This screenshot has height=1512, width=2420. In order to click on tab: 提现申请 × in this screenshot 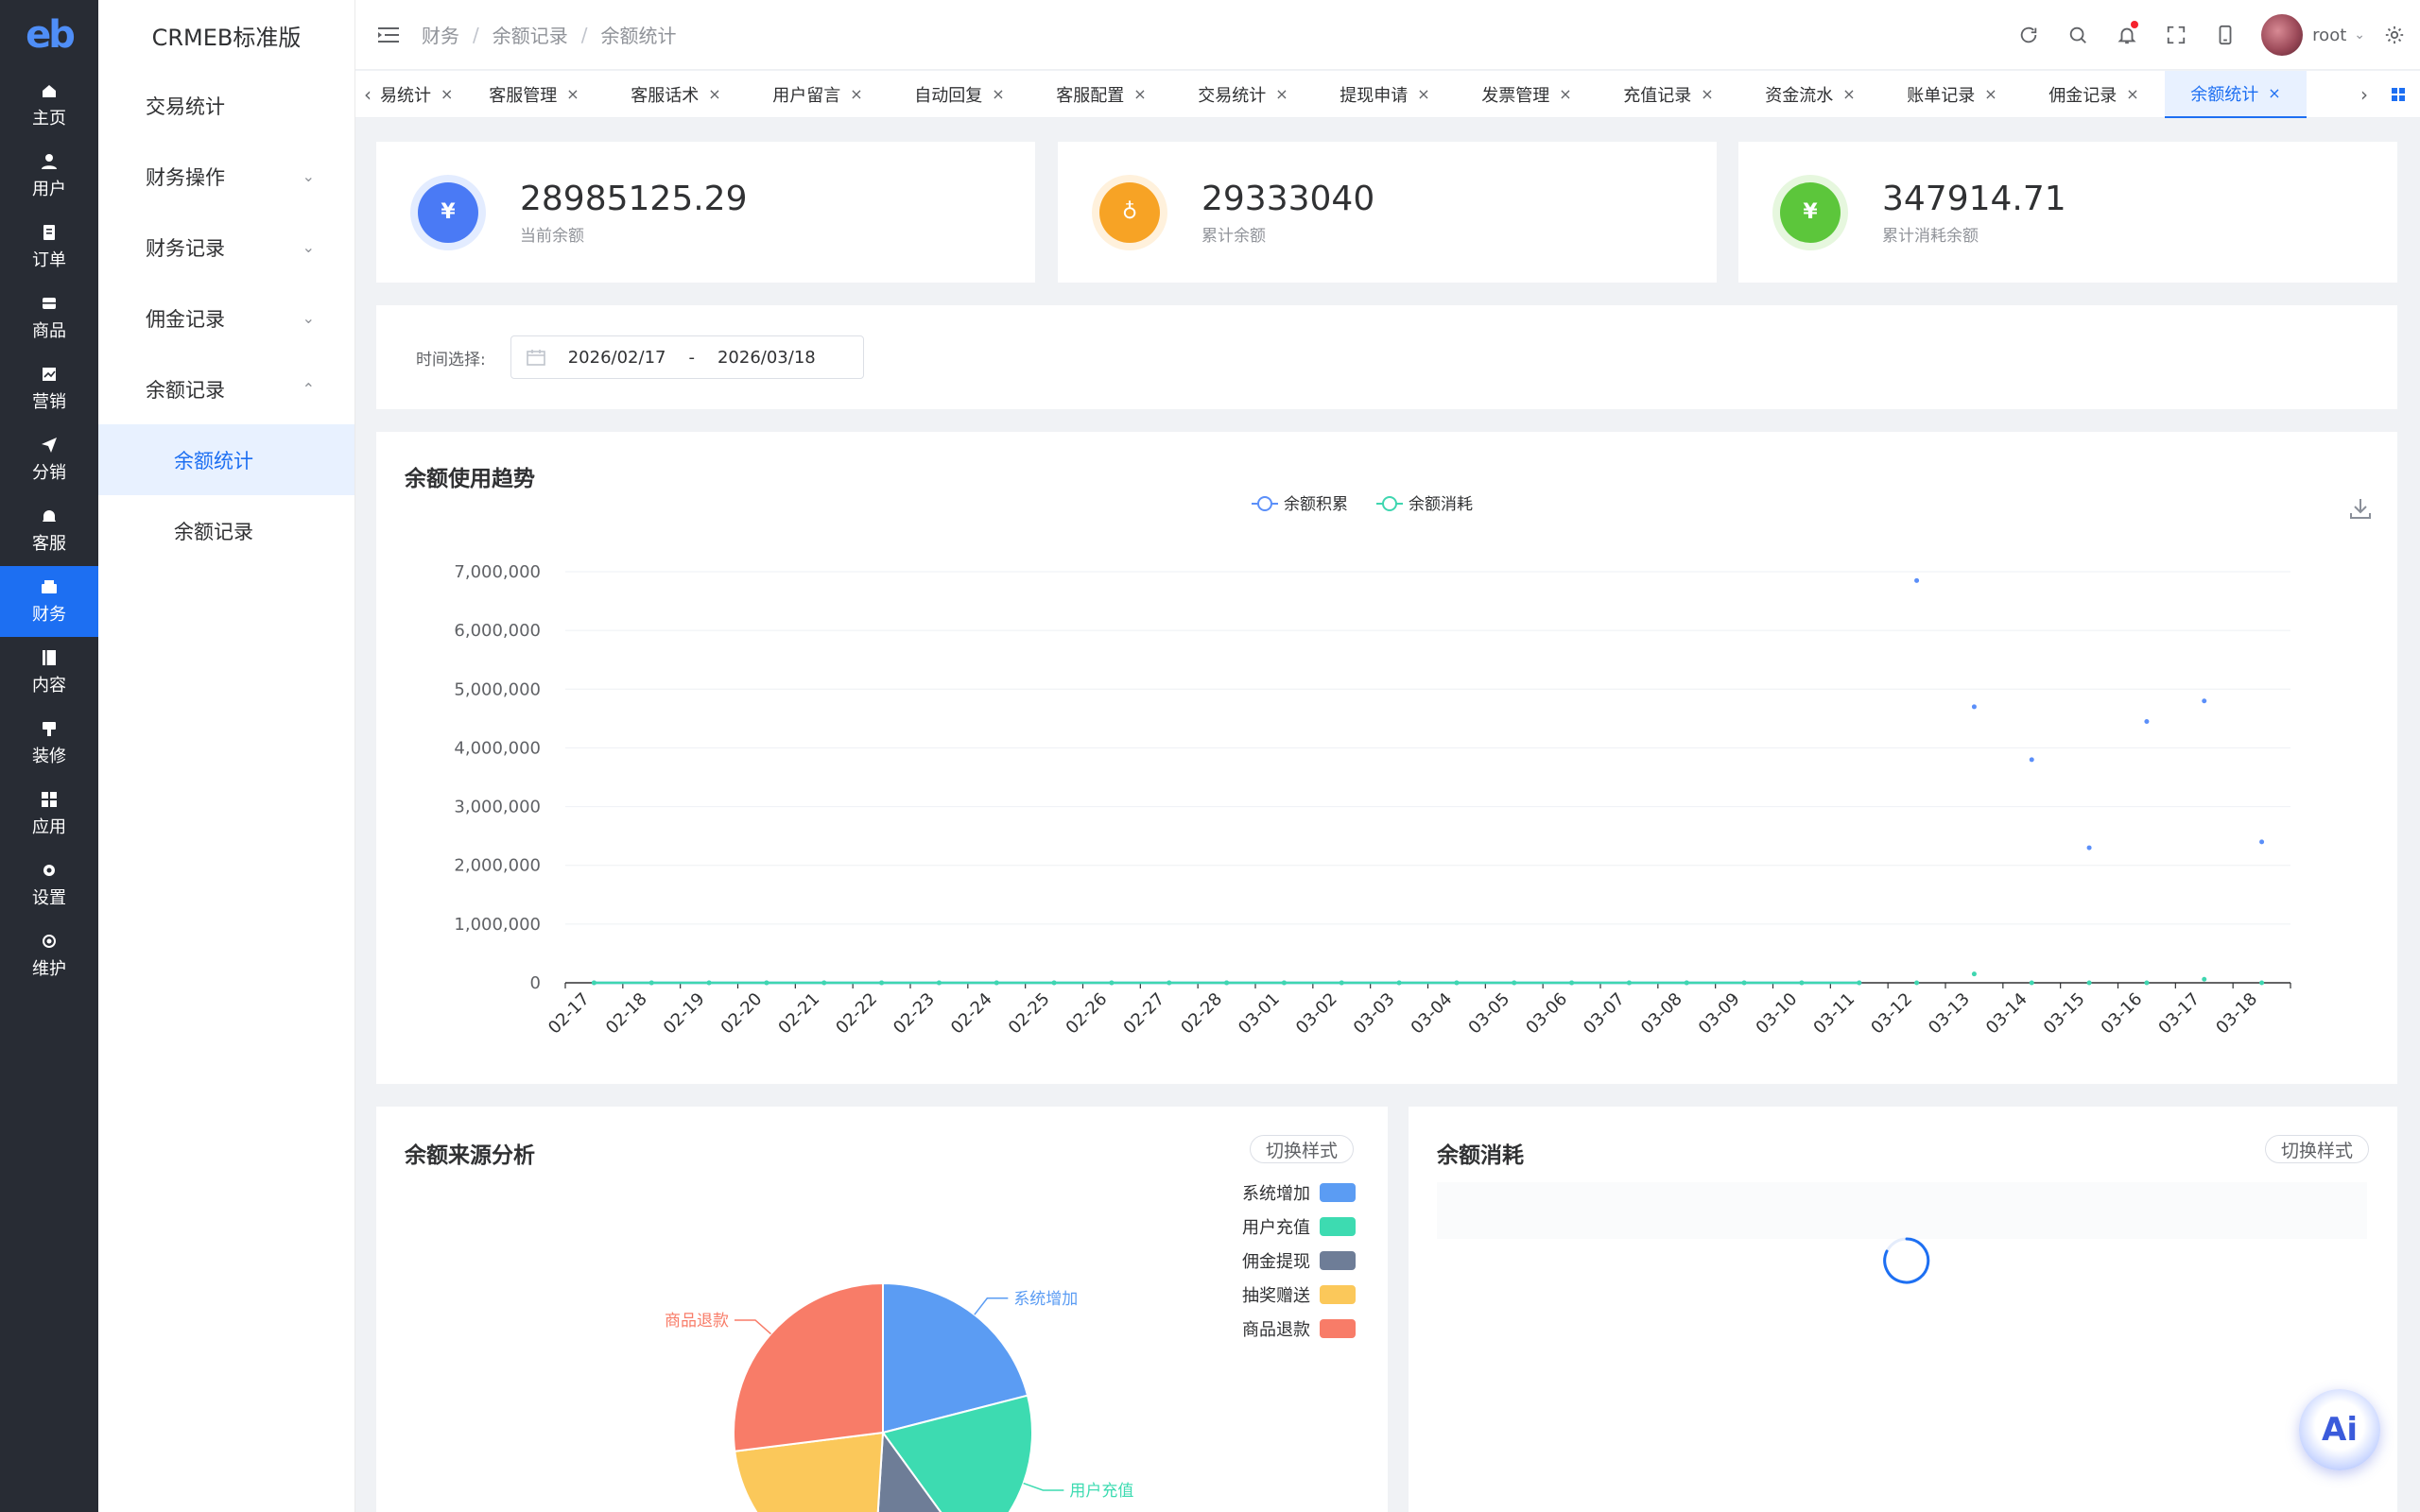, I will do `click(1385, 94)`.